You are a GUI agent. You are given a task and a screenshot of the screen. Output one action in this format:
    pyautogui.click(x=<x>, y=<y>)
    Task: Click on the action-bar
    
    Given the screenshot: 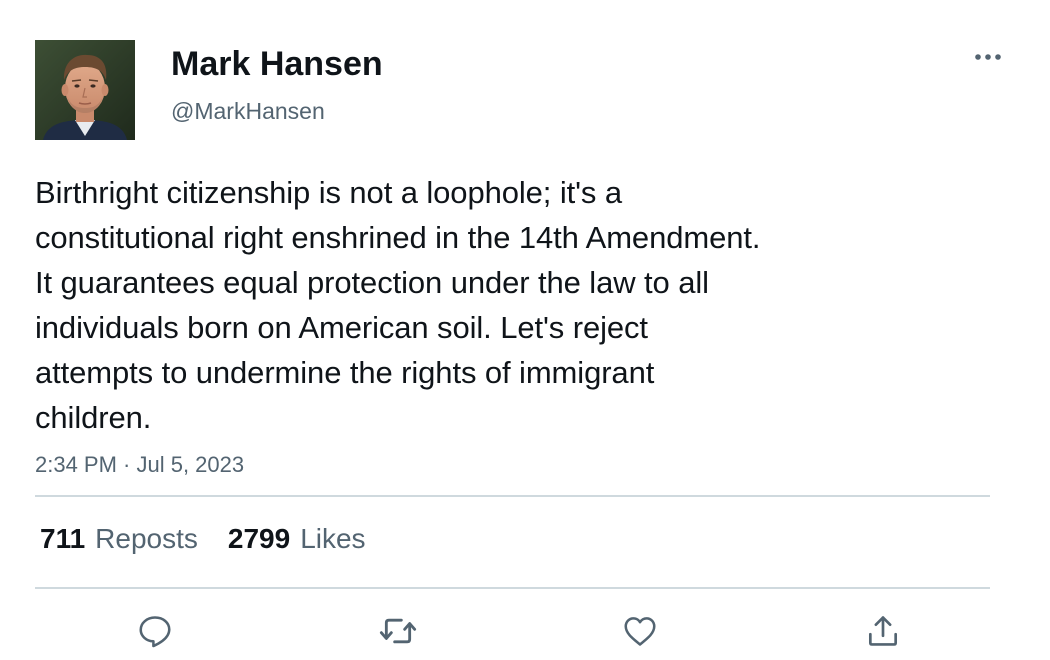 What is the action you would take?
    pyautogui.click(x=525, y=631)
    